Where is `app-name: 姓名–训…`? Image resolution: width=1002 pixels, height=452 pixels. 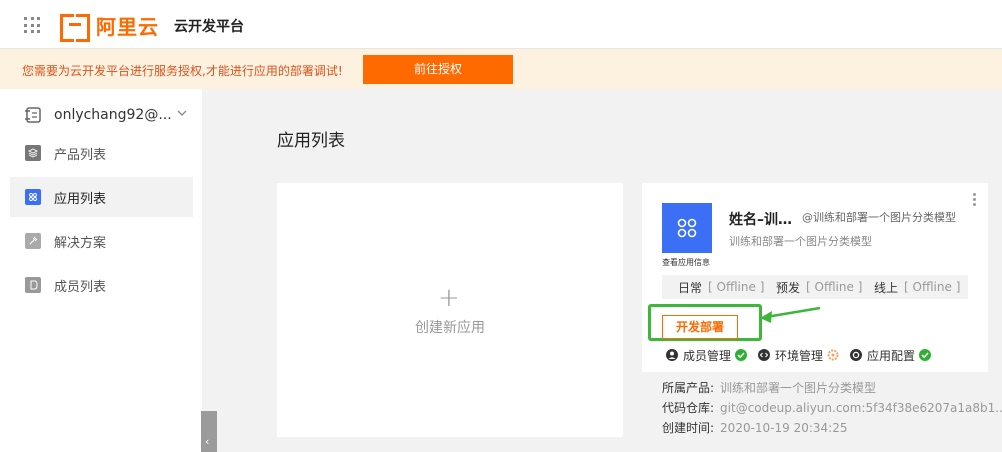 app-name: 姓名–训… is located at coordinates (760, 219).